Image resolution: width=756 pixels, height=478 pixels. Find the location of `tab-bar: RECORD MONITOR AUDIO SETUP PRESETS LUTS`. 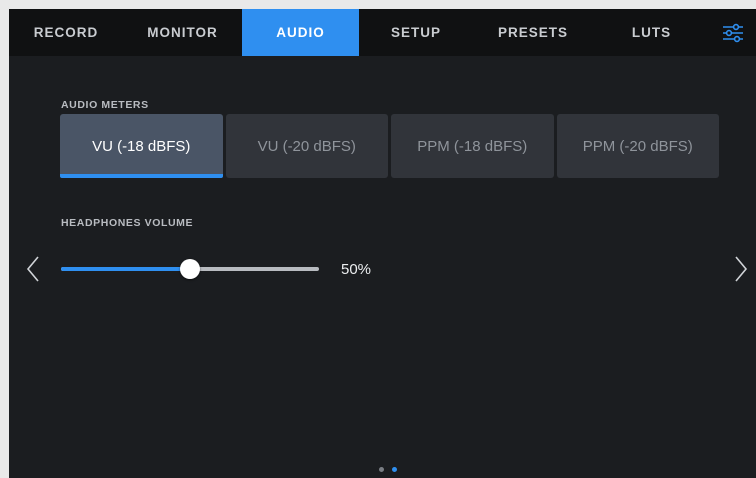

tab-bar: RECORD MONITOR AUDIO SETUP PRESETS LUTS is located at coordinates (382, 32).